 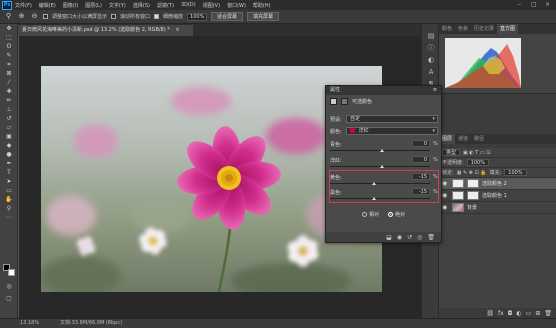 What do you see at coordinates (11, 272) in the screenshot?
I see `background-color-swatch` at bounding box center [11, 272].